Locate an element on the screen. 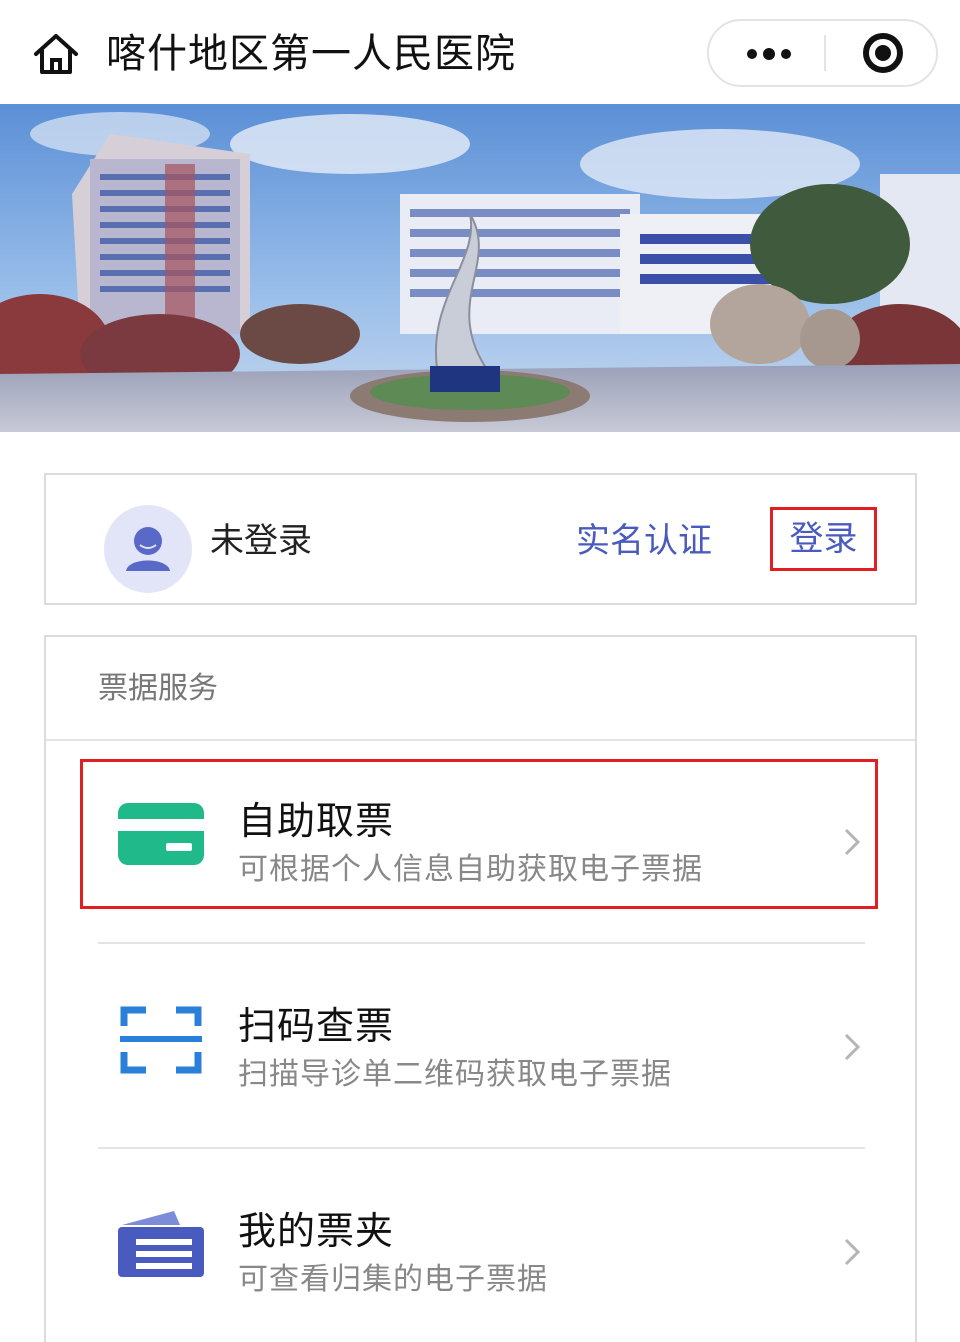 The image size is (960, 1342). service-item-title: 自助取票 is located at coordinates (316, 821).